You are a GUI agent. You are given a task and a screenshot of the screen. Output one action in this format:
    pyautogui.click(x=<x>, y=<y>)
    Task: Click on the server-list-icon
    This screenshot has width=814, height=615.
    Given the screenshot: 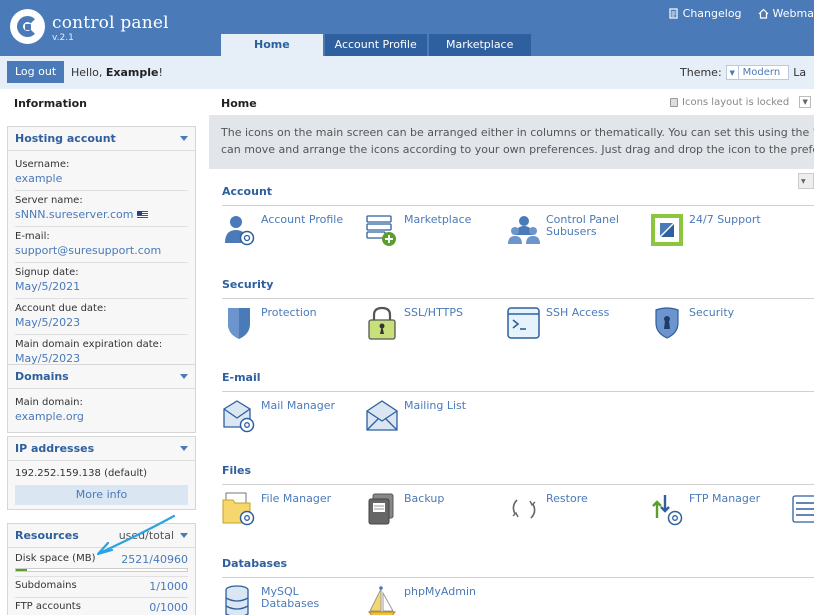 What is the action you would take?
    pyautogui.click(x=803, y=509)
    